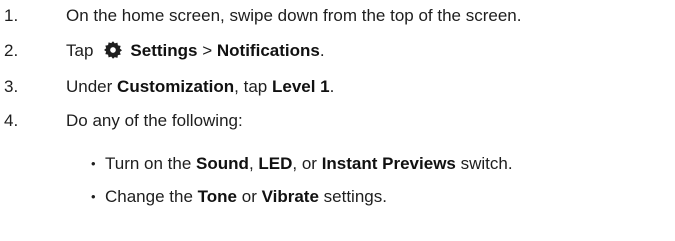 The image size is (675, 241). I want to click on bullet-suffix: settings., so click(355, 196).